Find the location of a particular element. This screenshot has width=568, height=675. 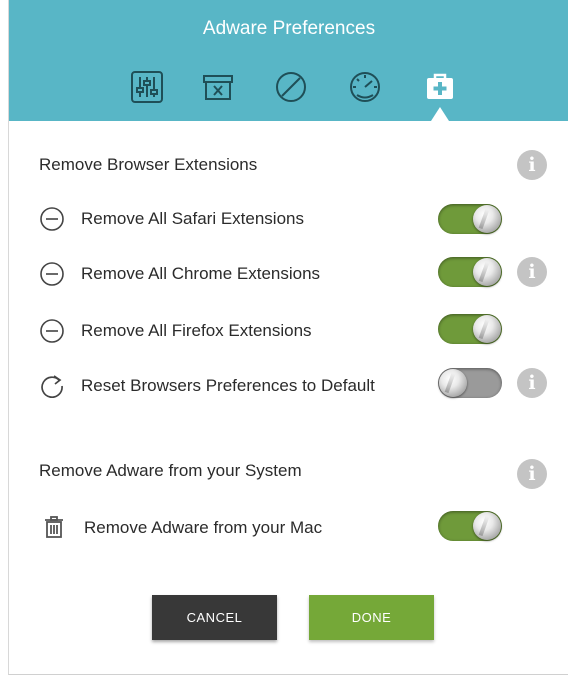

speed-gauge-icon is located at coordinates (365, 87).